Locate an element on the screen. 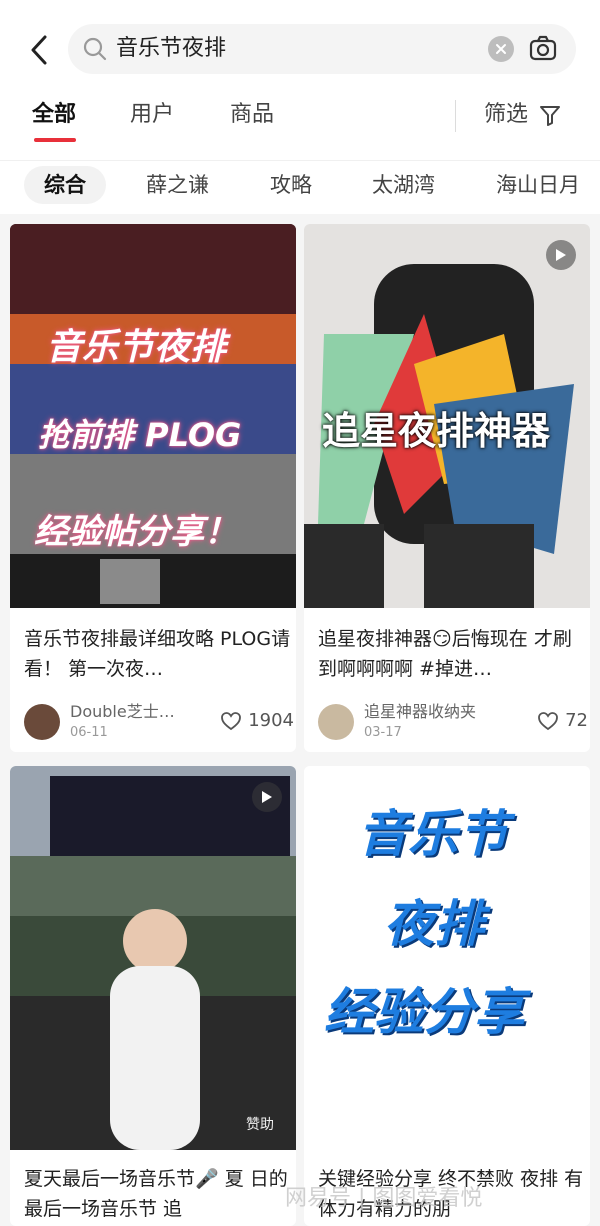 This screenshot has height=1226, width=600. chip-guide: 攻略 is located at coordinates (291, 185).